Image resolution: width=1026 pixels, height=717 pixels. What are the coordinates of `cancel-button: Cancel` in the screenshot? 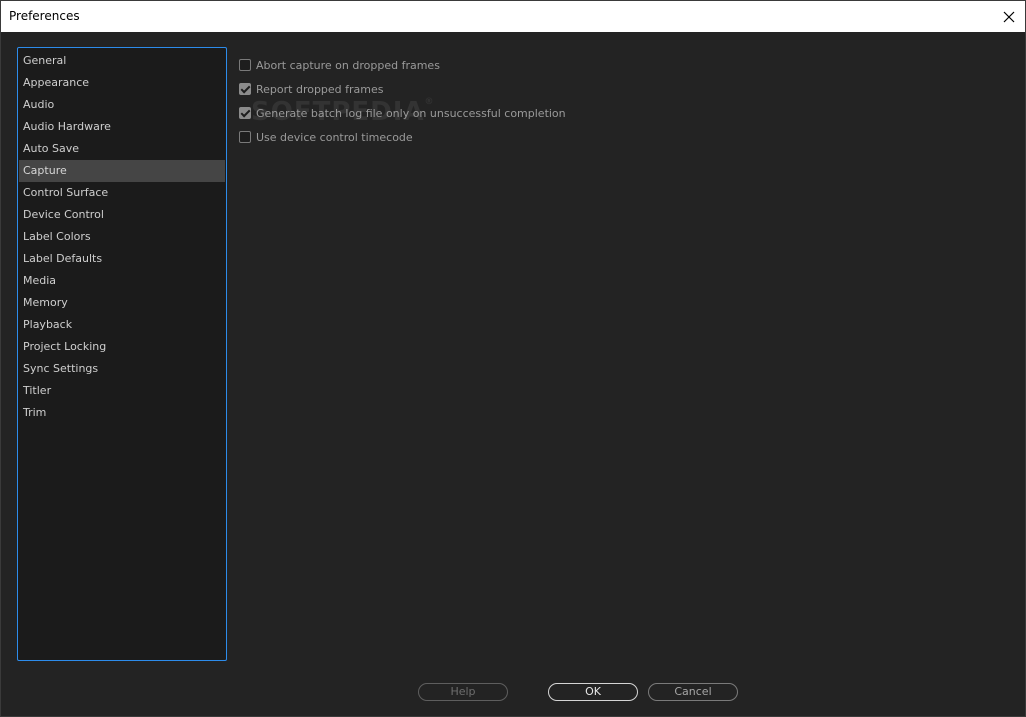 It's located at (693, 692).